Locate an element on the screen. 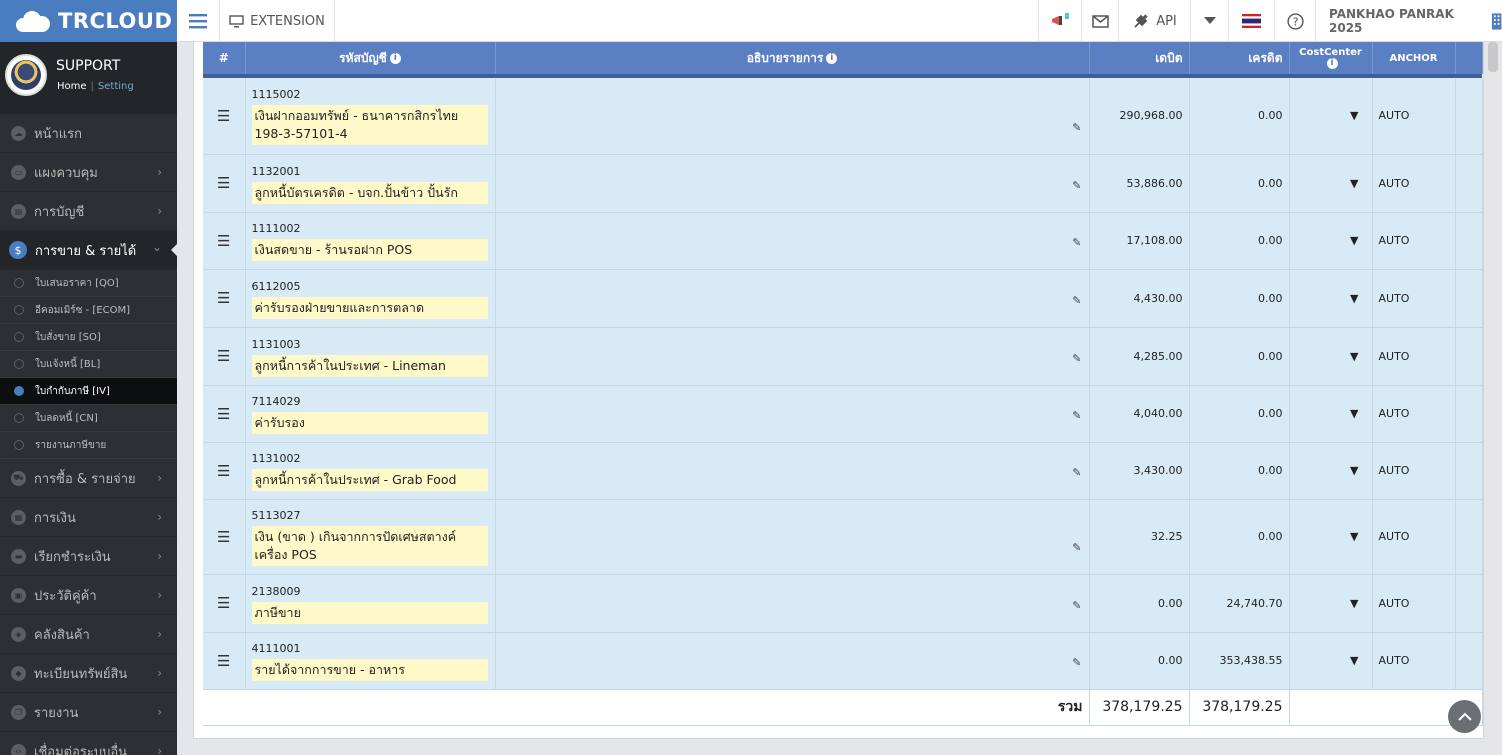 This screenshot has width=1502, height=755. account-cell: 6112005 ค่ารับรองฝ่ายขายและการตลาด is located at coordinates (370, 298).